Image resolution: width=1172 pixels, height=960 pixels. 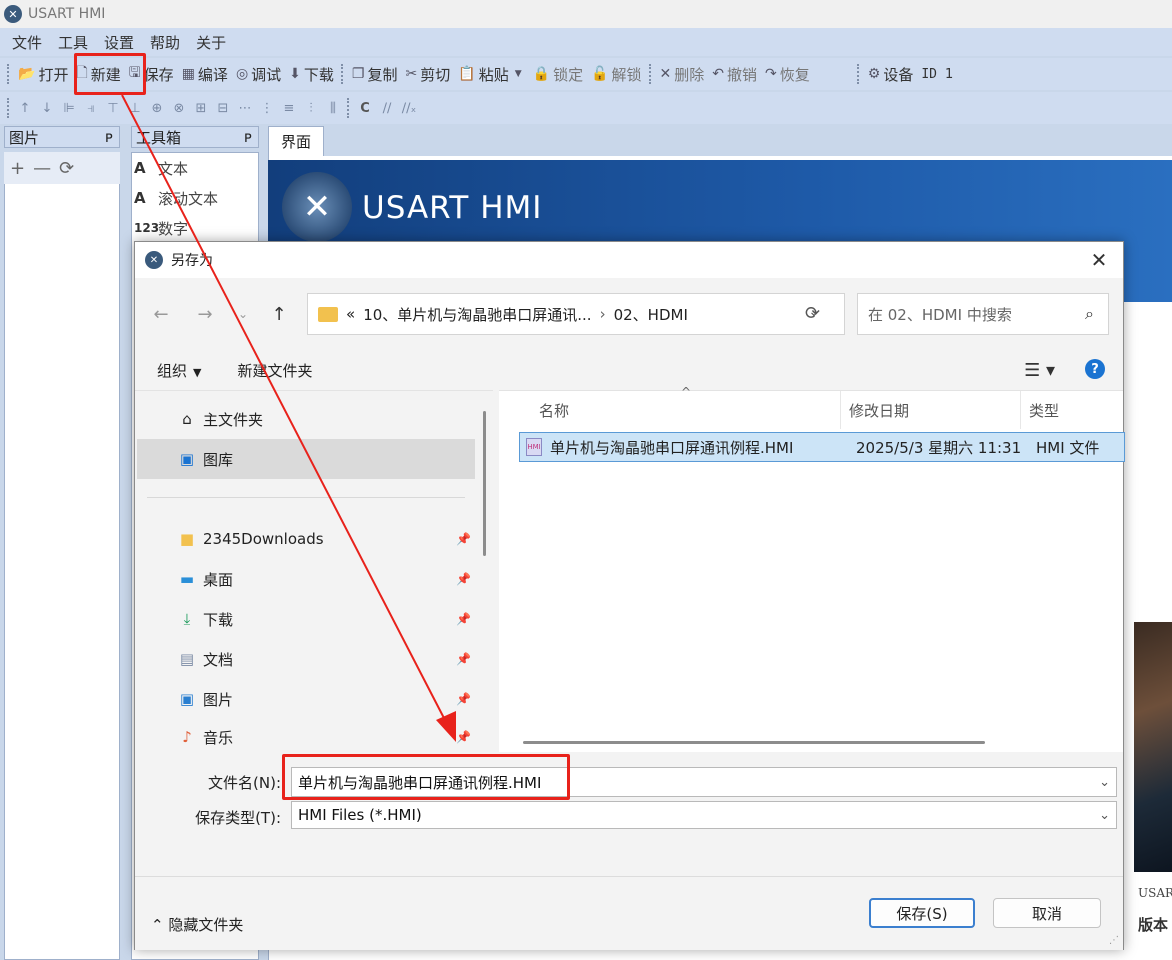 I want to click on toolbox-item-number: 123 数字, so click(x=195, y=228).